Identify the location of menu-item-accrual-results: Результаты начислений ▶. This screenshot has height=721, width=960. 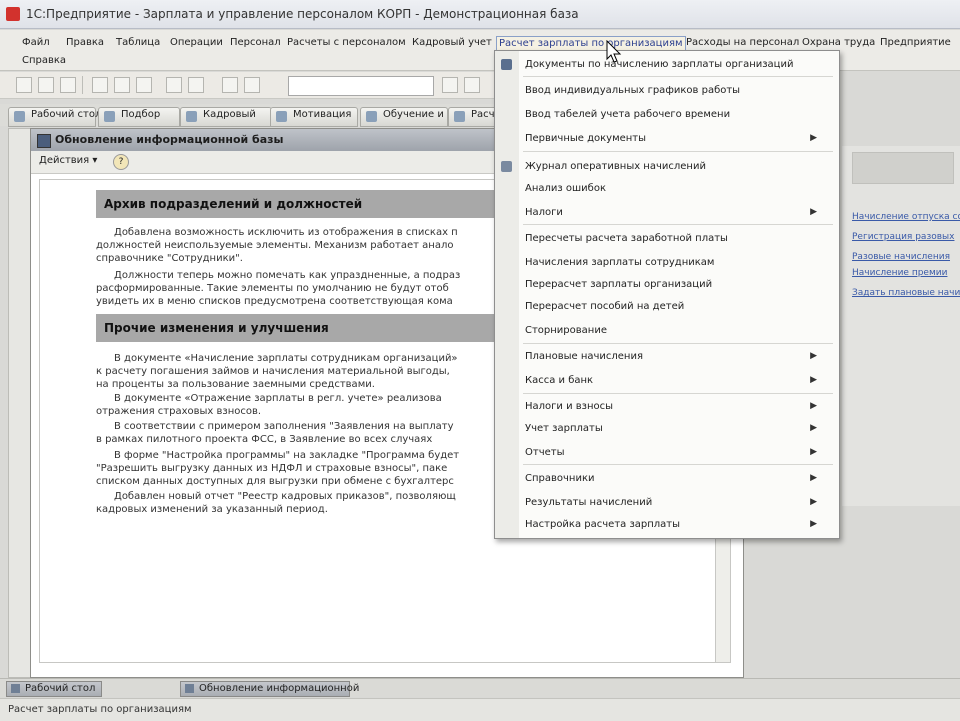
(675, 502).